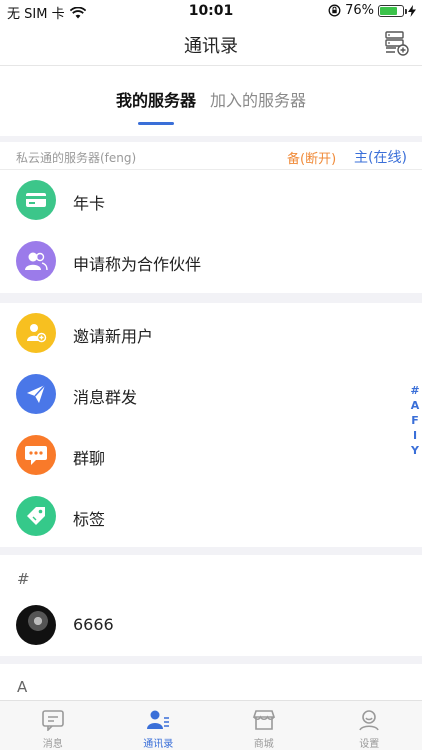 This screenshot has height=750, width=422. Describe the element at coordinates (412, 10) in the screenshot. I see `charging-bolt-icon` at that location.